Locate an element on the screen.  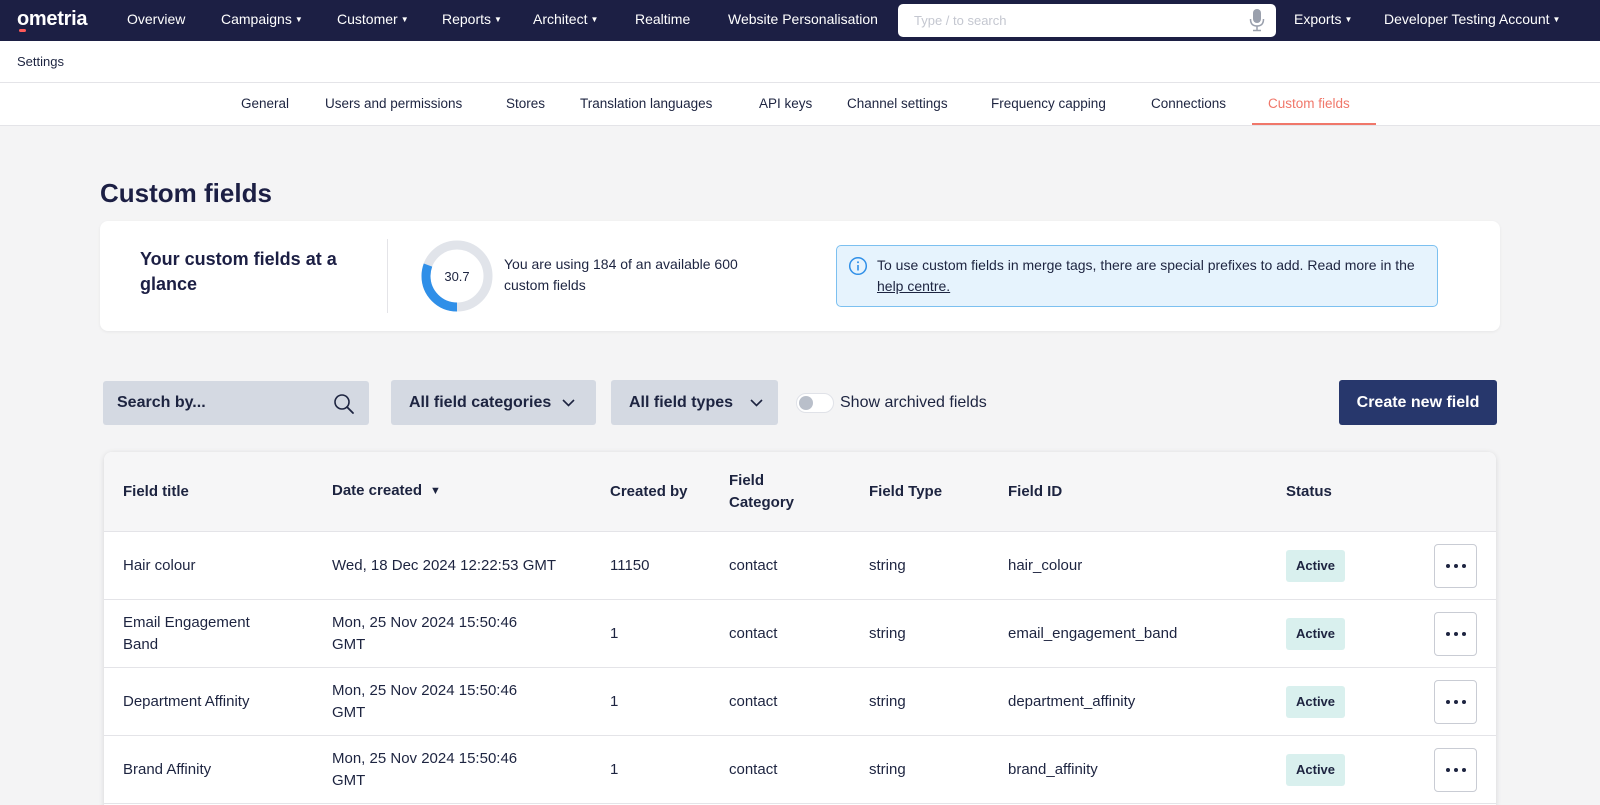
create-new-field-button: Create new field is located at coordinates (1418, 402).